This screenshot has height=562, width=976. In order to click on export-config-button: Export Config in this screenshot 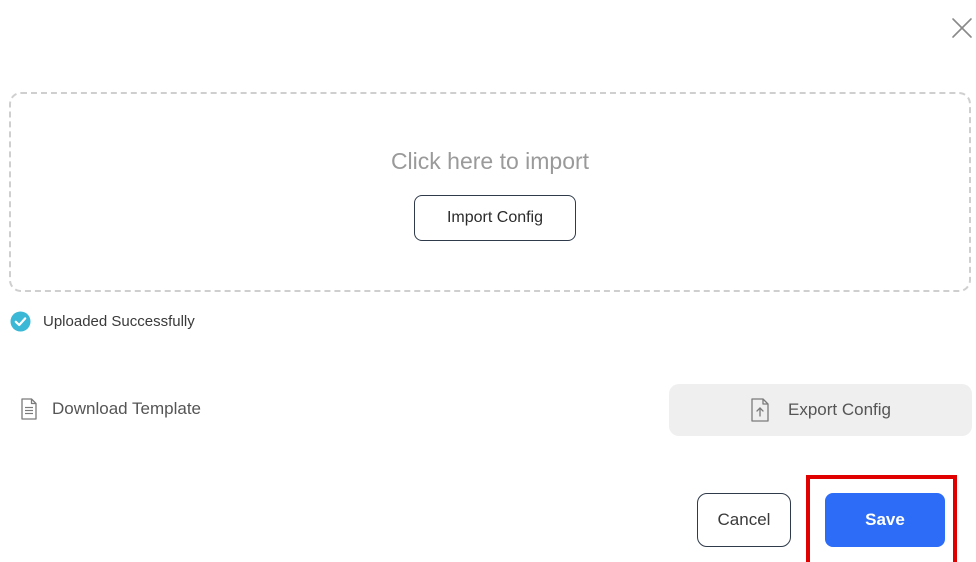, I will do `click(820, 410)`.